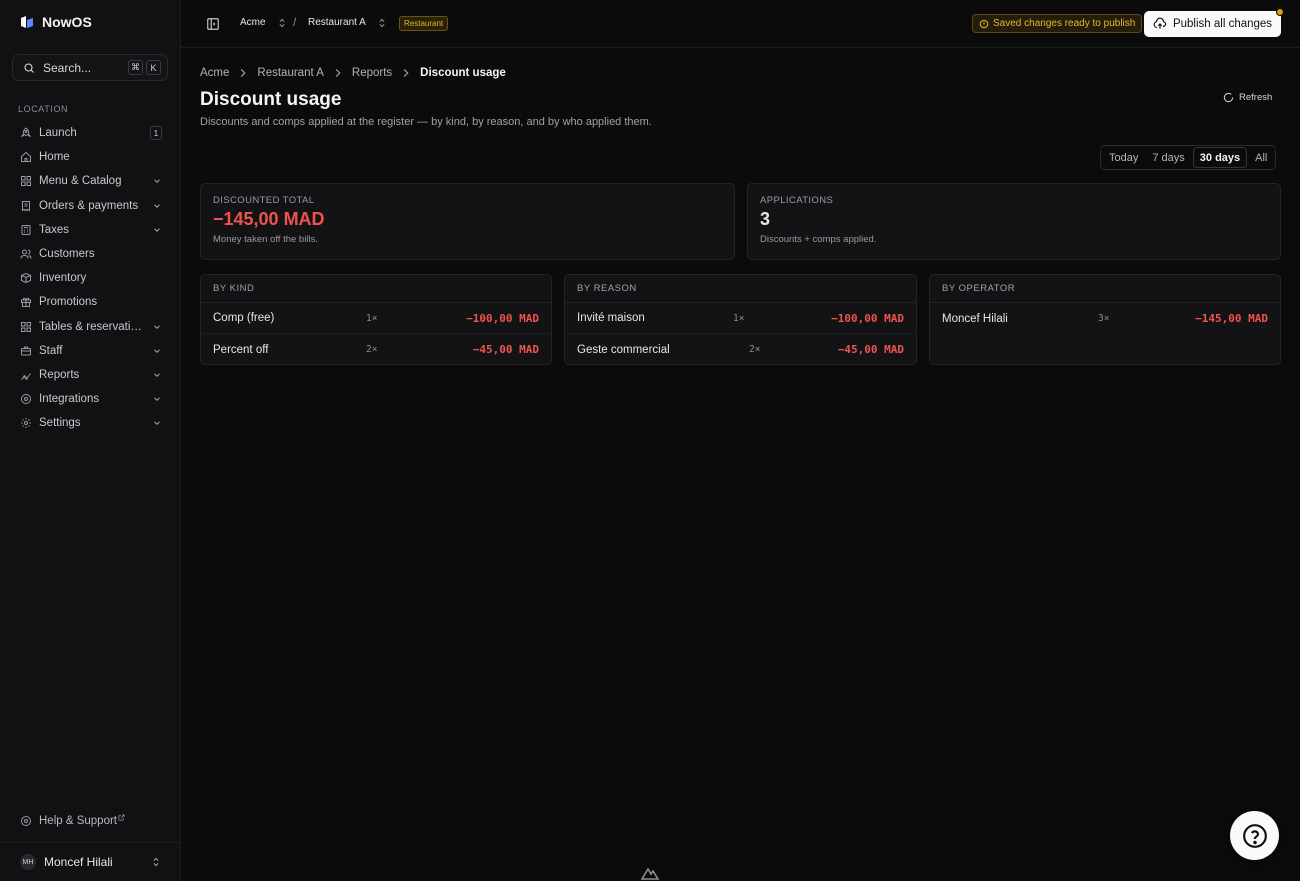 This screenshot has width=1300, height=881. I want to click on sidebar-item-promotions: Promotions, so click(91, 302).